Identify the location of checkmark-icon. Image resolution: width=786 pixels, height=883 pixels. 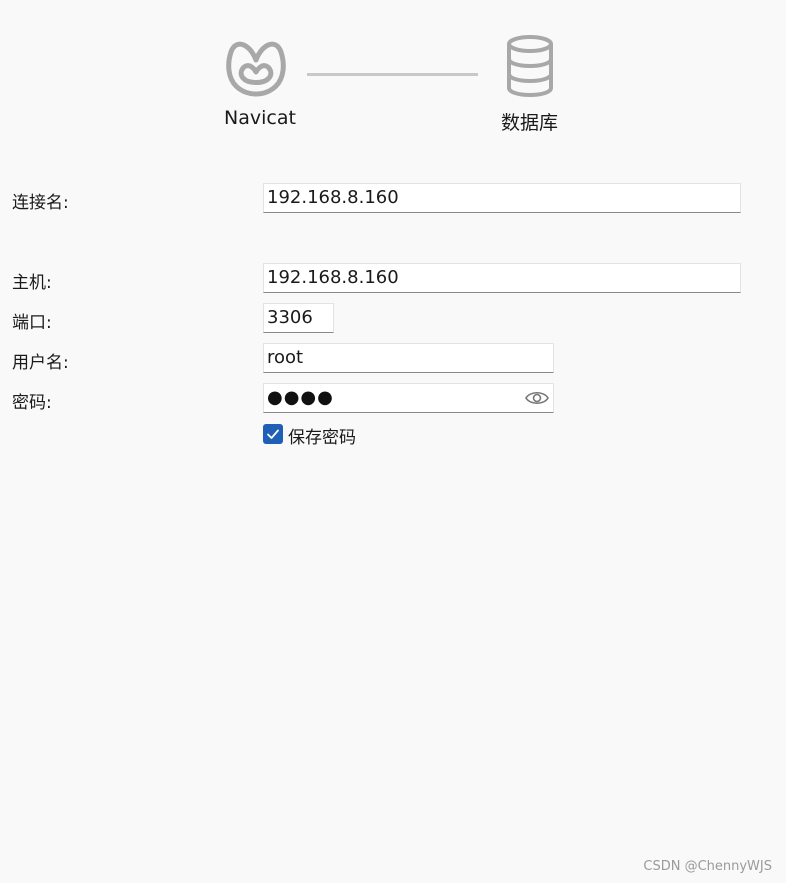
(273, 434).